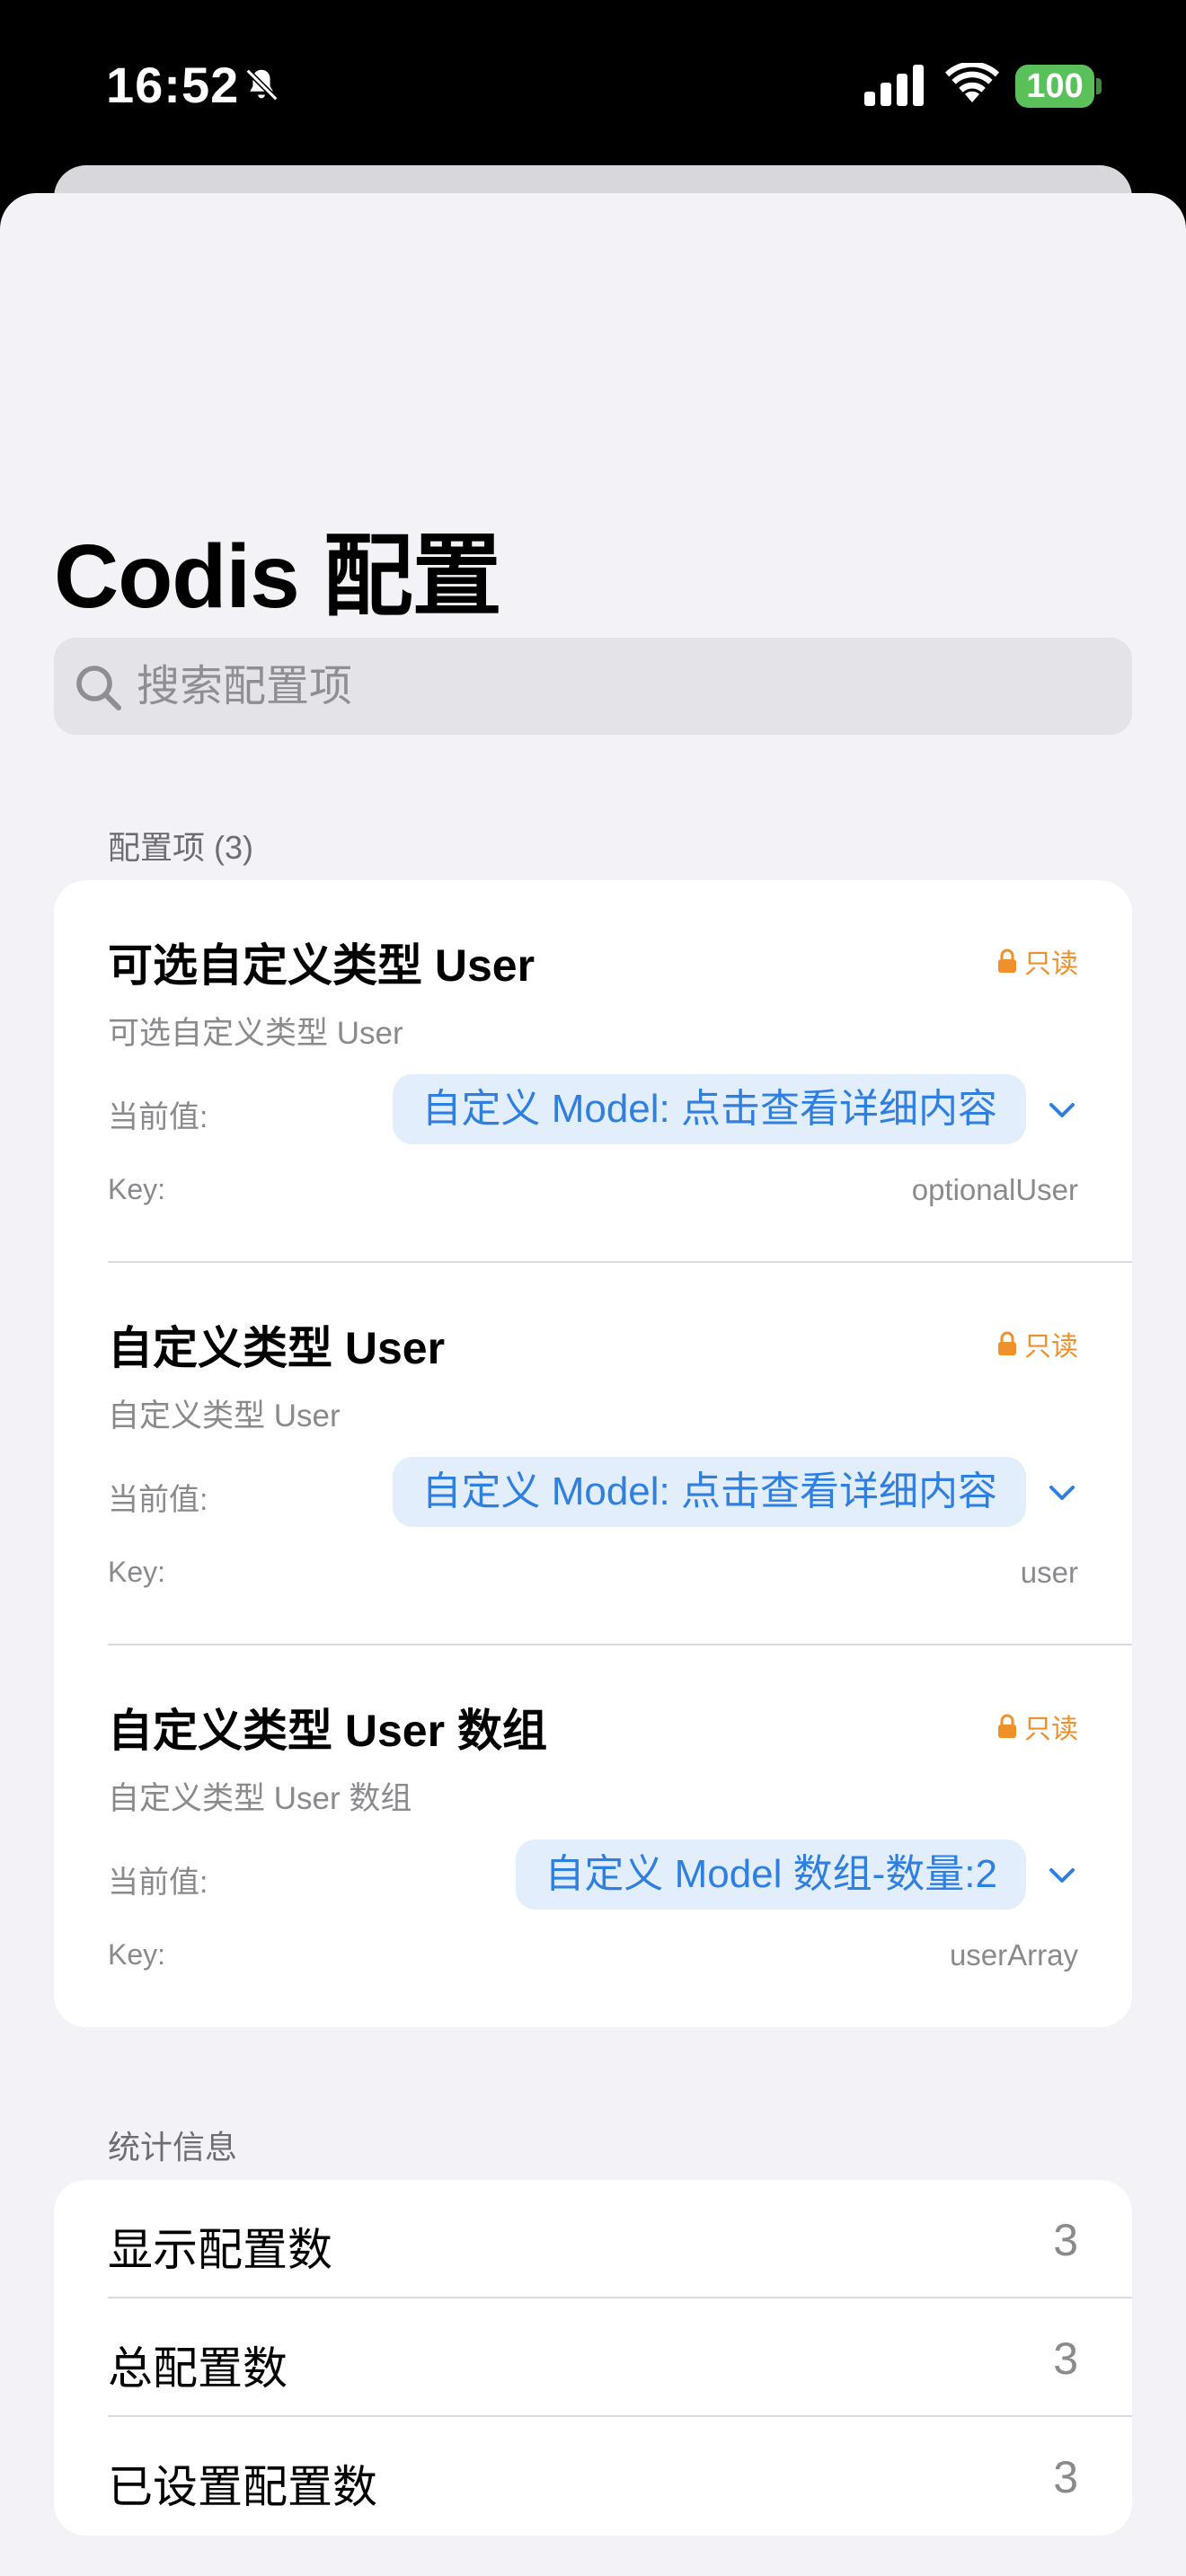 The width and height of the screenshot is (1186, 2576). Describe the element at coordinates (972, 82) in the screenshot. I see `wifi-icon` at that location.